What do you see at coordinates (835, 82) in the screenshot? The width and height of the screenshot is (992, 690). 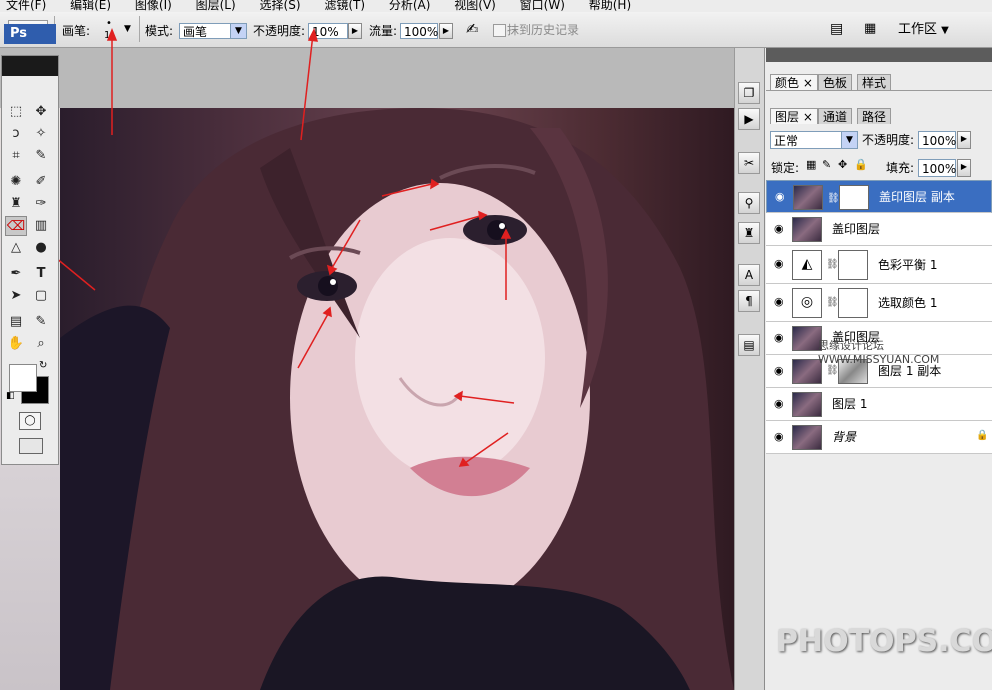 I see `tab-swatches: 色板` at bounding box center [835, 82].